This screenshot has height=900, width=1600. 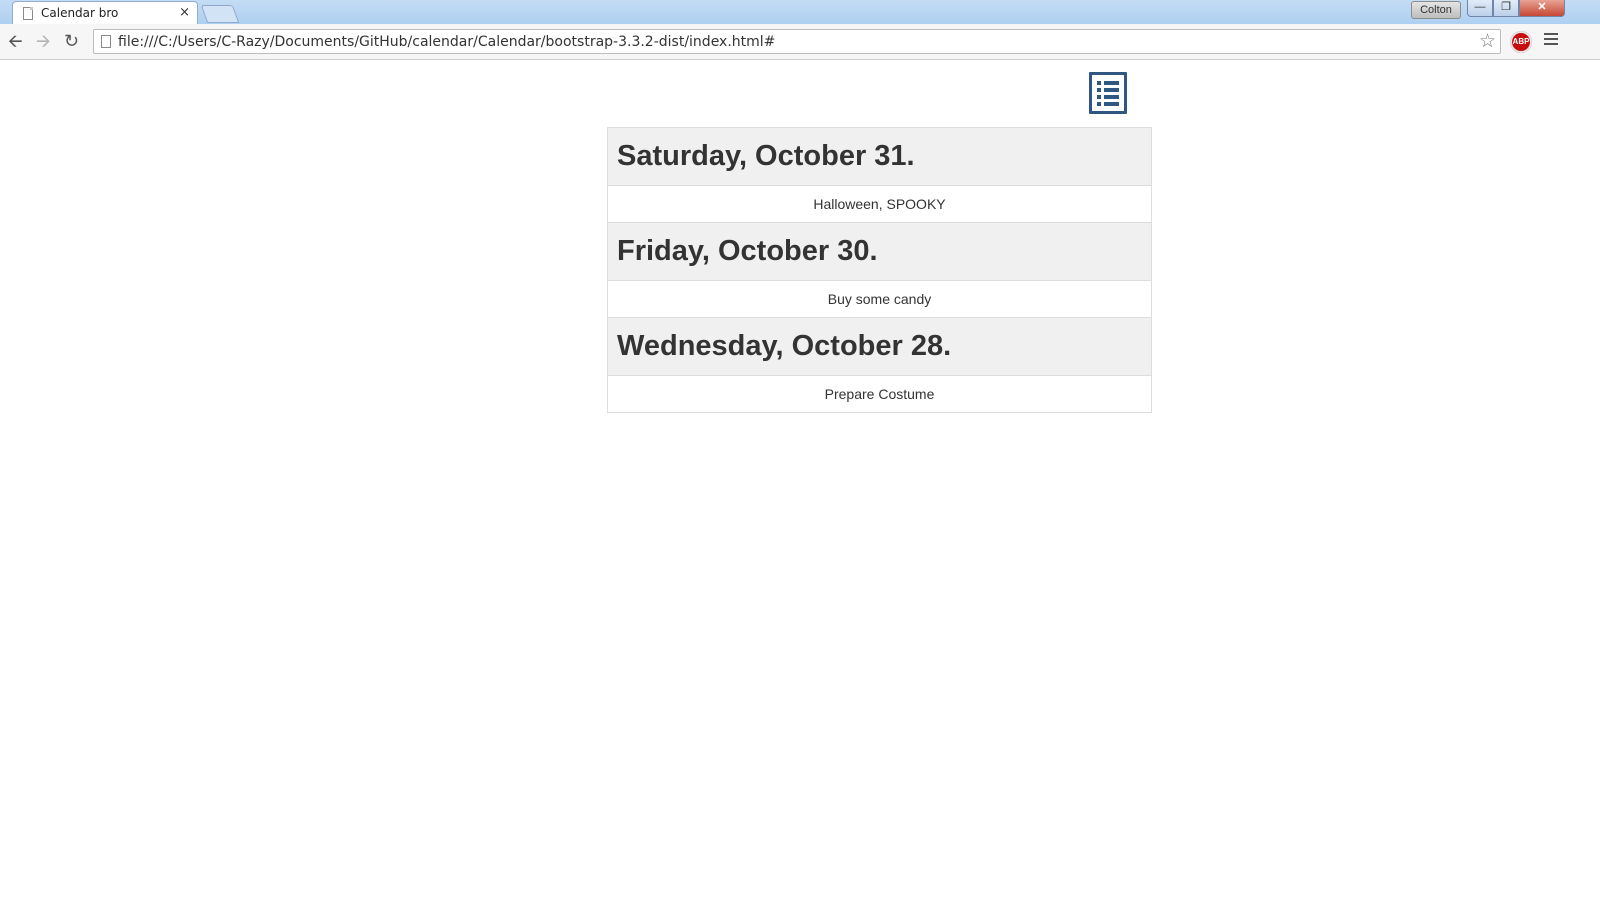 I want to click on hamburger-menu-icon, so click(x=1551, y=40).